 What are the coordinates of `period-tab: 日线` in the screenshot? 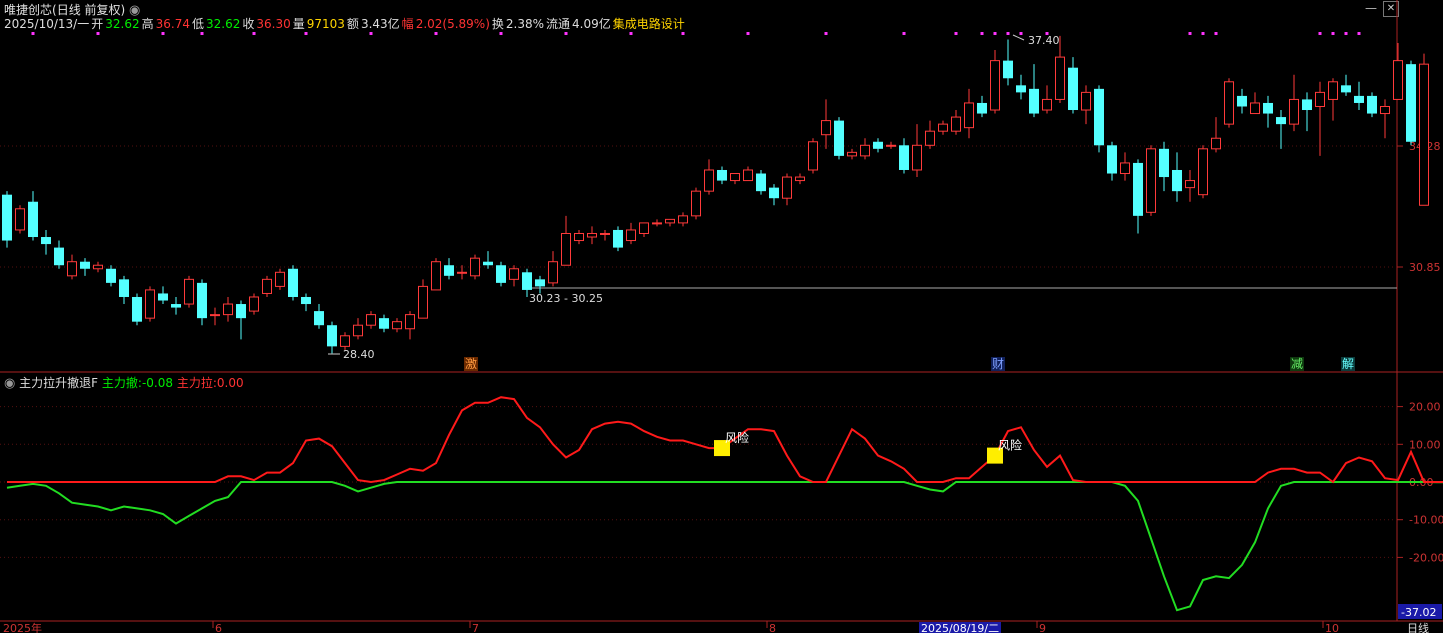 It's located at (1418, 627).